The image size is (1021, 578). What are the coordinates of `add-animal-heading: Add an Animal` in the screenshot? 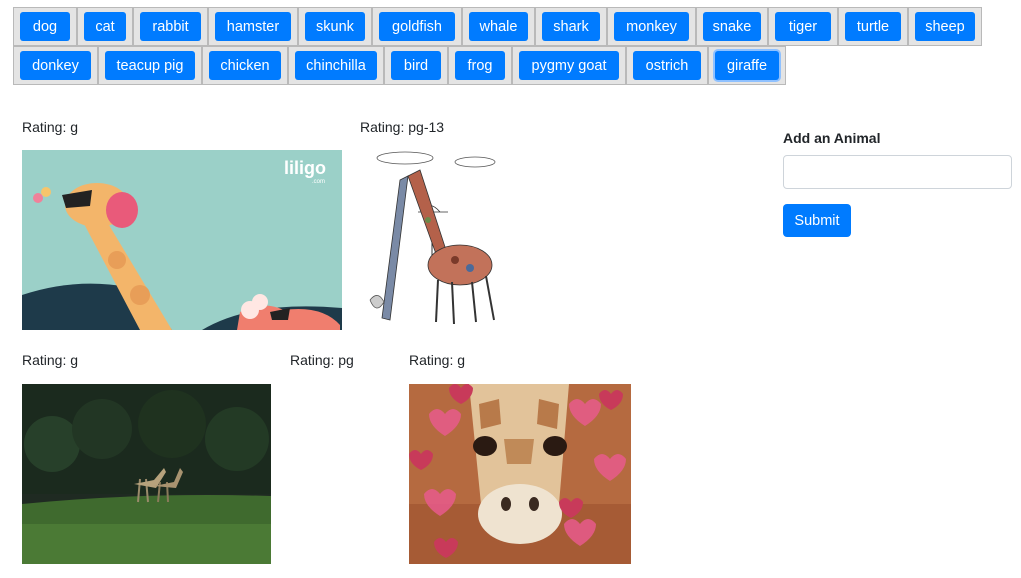 It's located at (832, 138).